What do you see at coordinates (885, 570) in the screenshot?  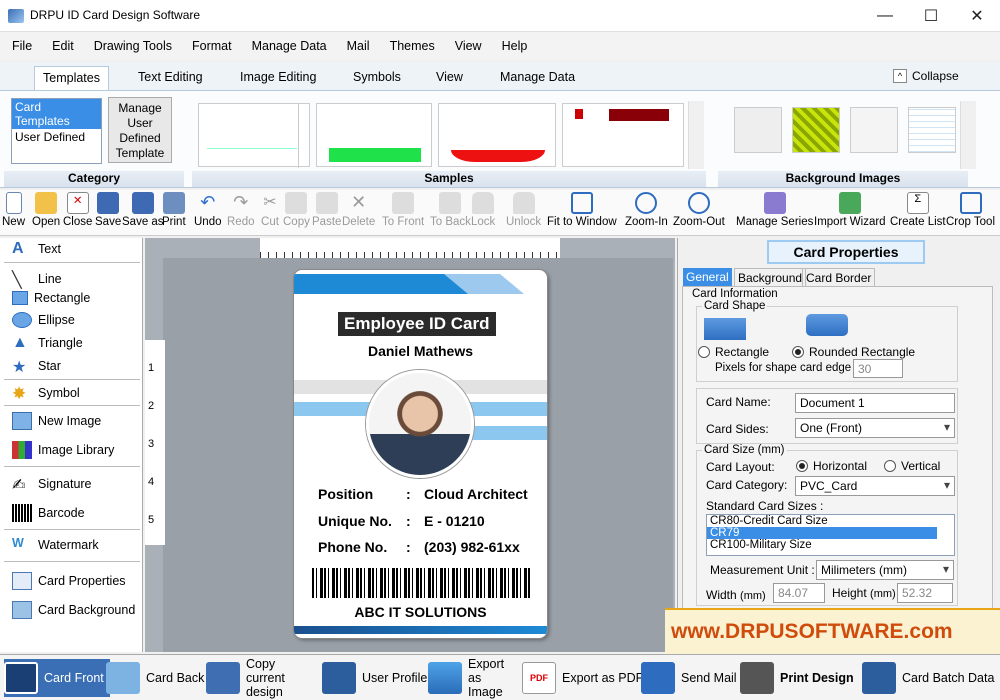 I see `measurement-unit-select: Milimeters (mm)` at bounding box center [885, 570].